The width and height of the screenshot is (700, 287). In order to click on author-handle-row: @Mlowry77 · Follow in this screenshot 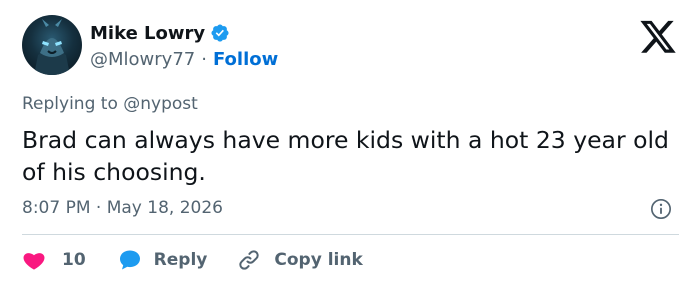, I will do `click(184, 59)`.